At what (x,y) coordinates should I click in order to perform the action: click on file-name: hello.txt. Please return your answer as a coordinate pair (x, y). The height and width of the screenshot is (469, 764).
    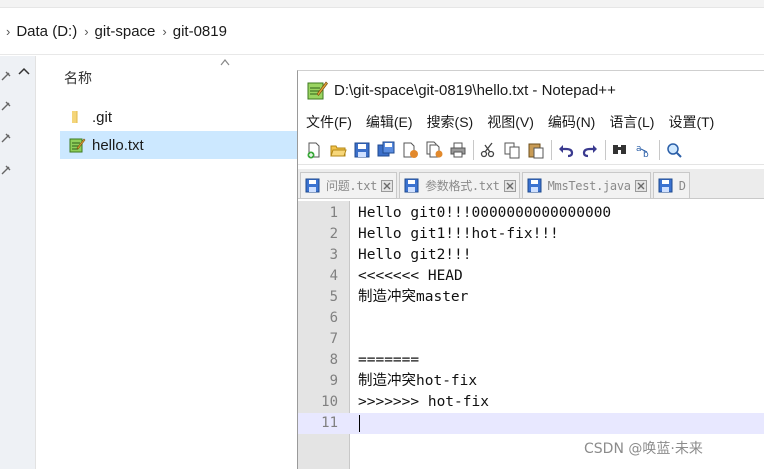
    Looking at the image, I should click on (118, 145).